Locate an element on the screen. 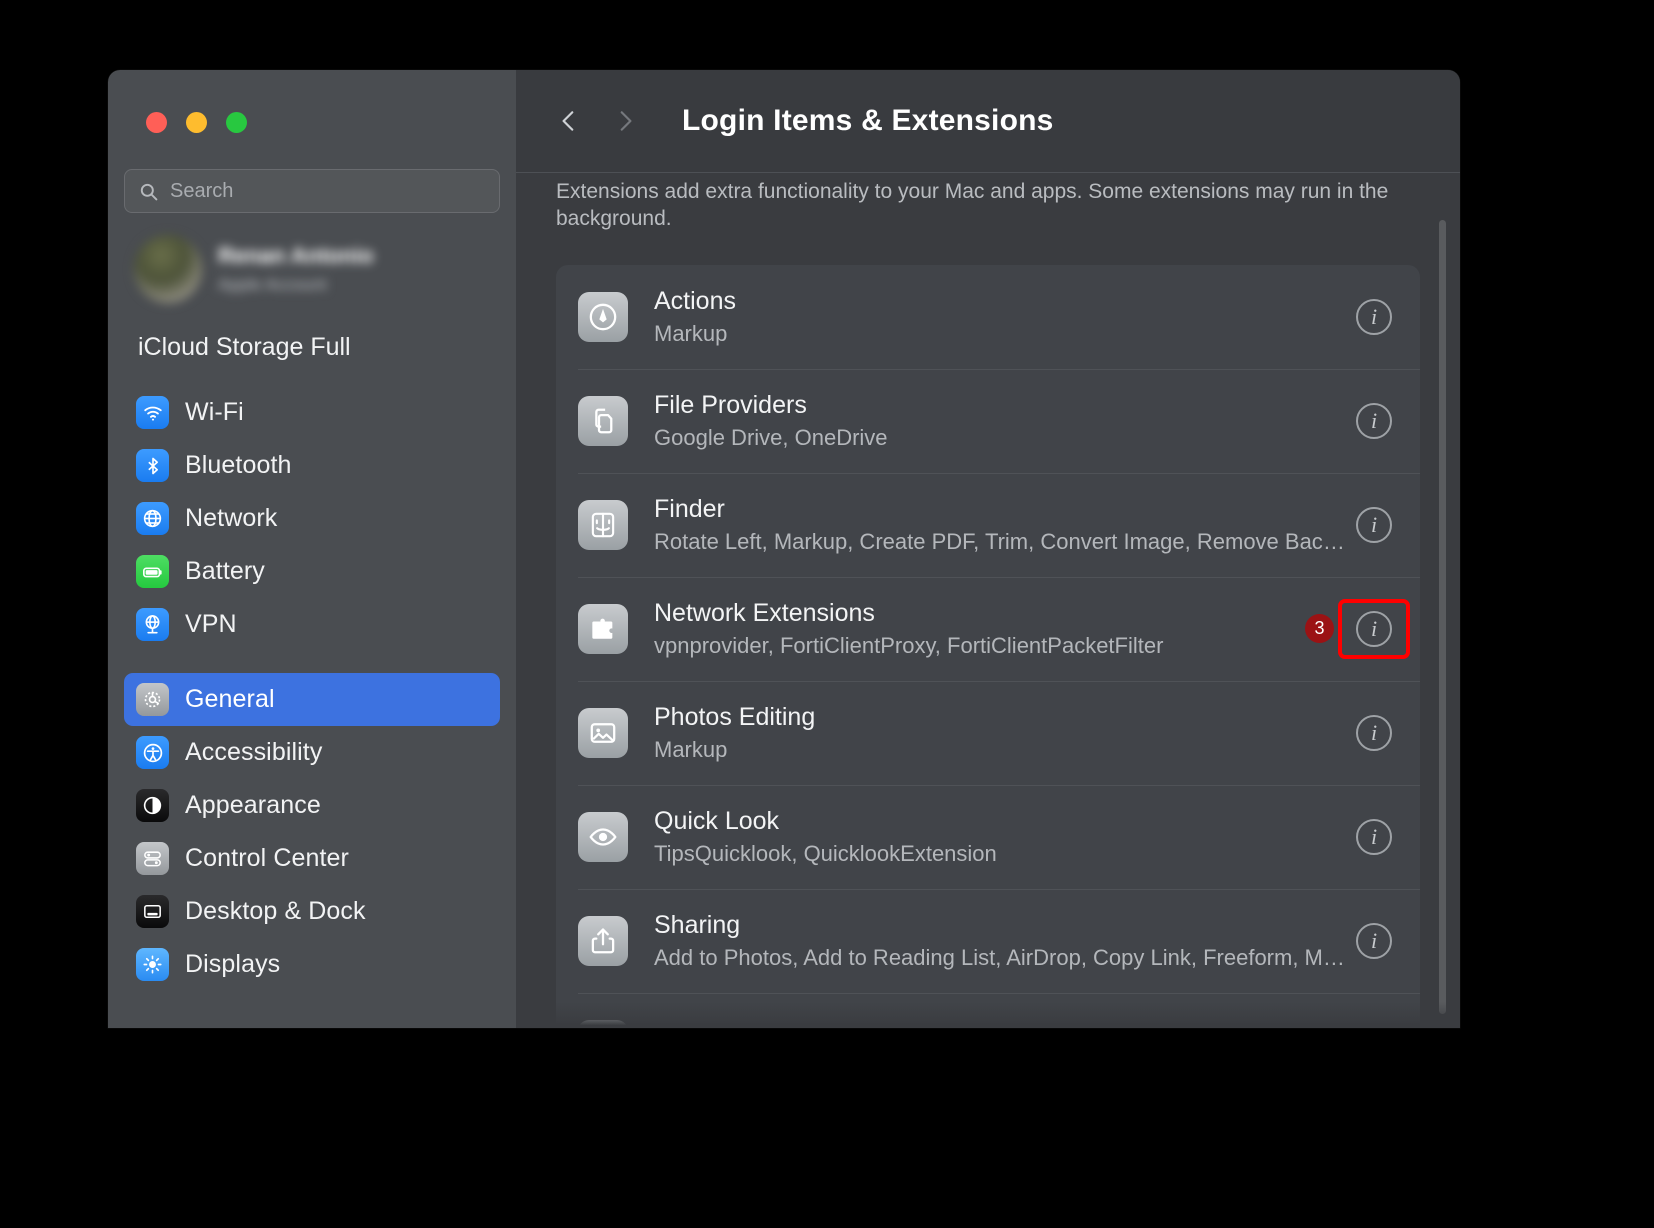  sidebar-item-control-center: Control Center is located at coordinates (312, 858).